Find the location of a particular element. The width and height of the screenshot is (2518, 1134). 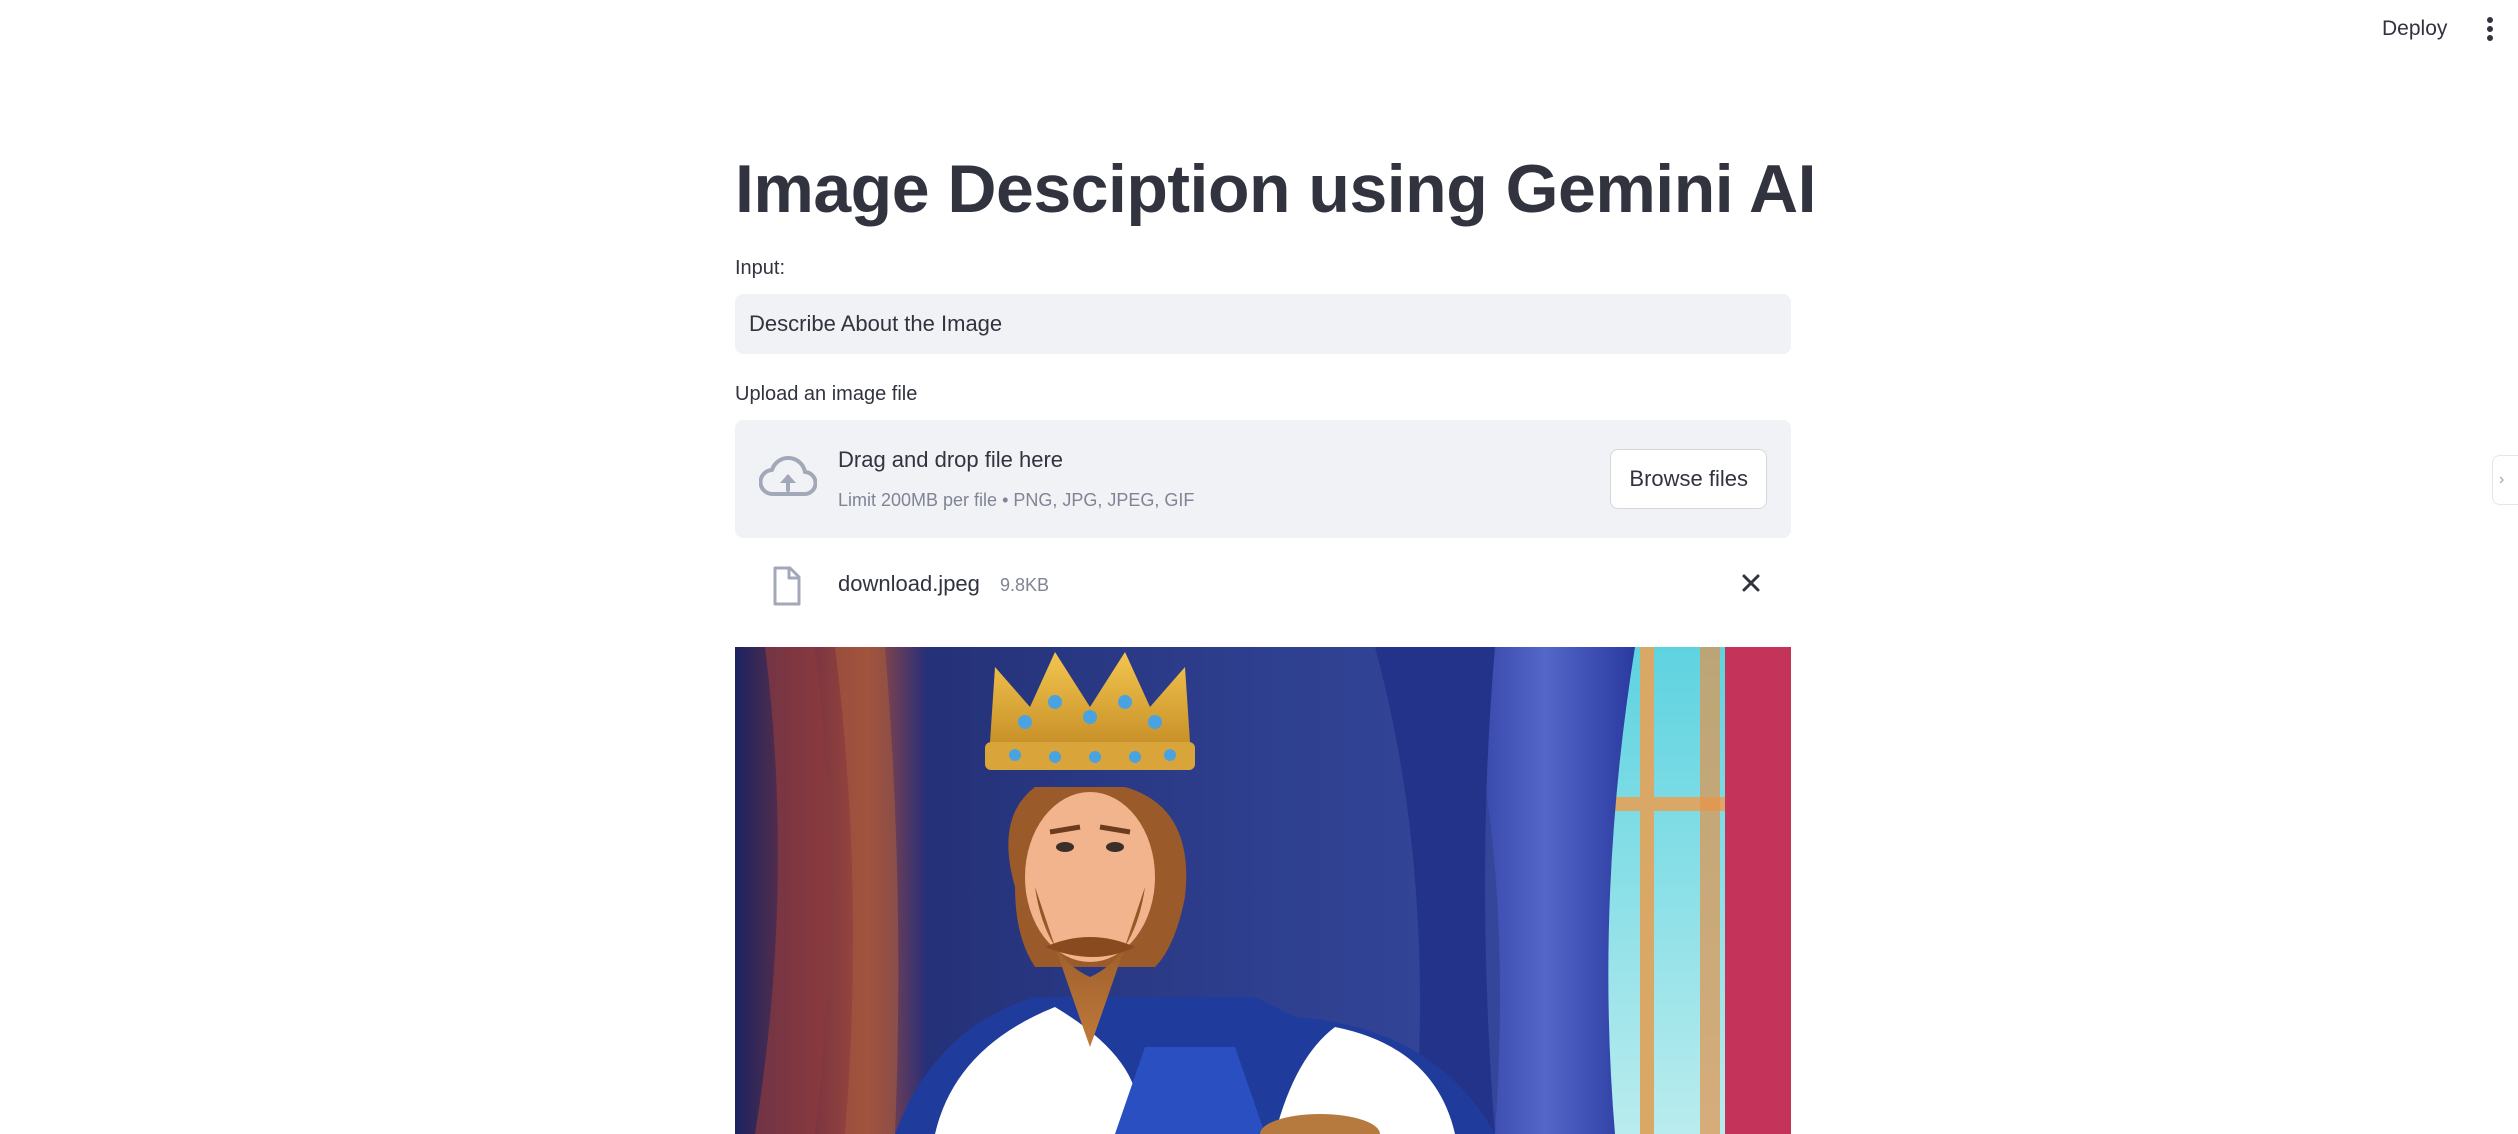

deploy-button: Deploy is located at coordinates (2414, 29).